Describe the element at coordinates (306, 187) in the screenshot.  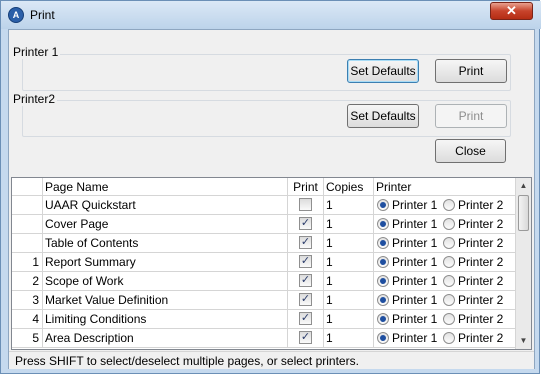
I see `header-print: Print` at that location.